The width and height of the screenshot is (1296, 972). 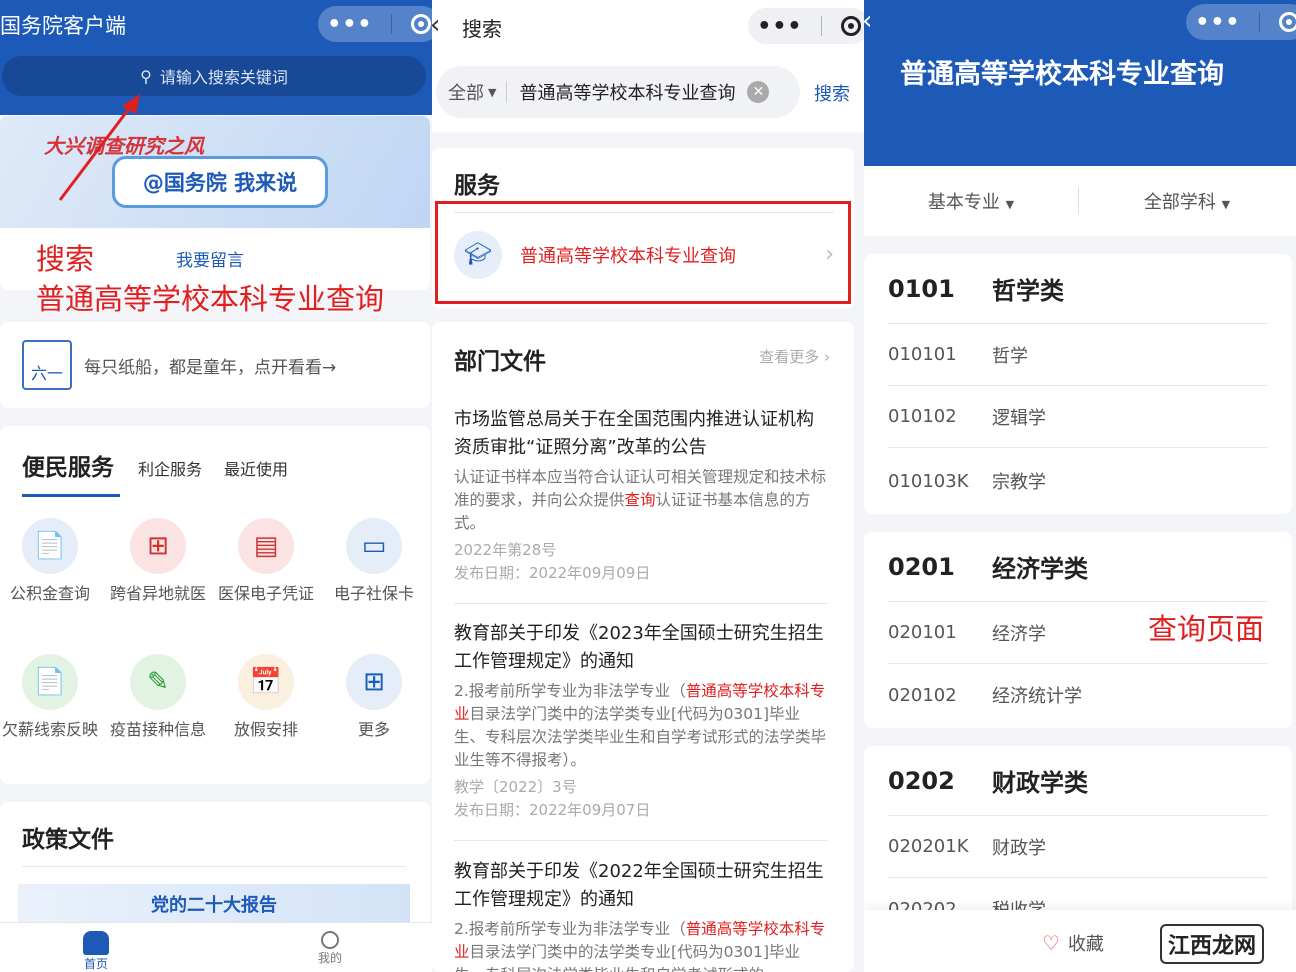 What do you see at coordinates (220, 183) in the screenshot?
I see `banner-headline-text: @国务院 我来说` at bounding box center [220, 183].